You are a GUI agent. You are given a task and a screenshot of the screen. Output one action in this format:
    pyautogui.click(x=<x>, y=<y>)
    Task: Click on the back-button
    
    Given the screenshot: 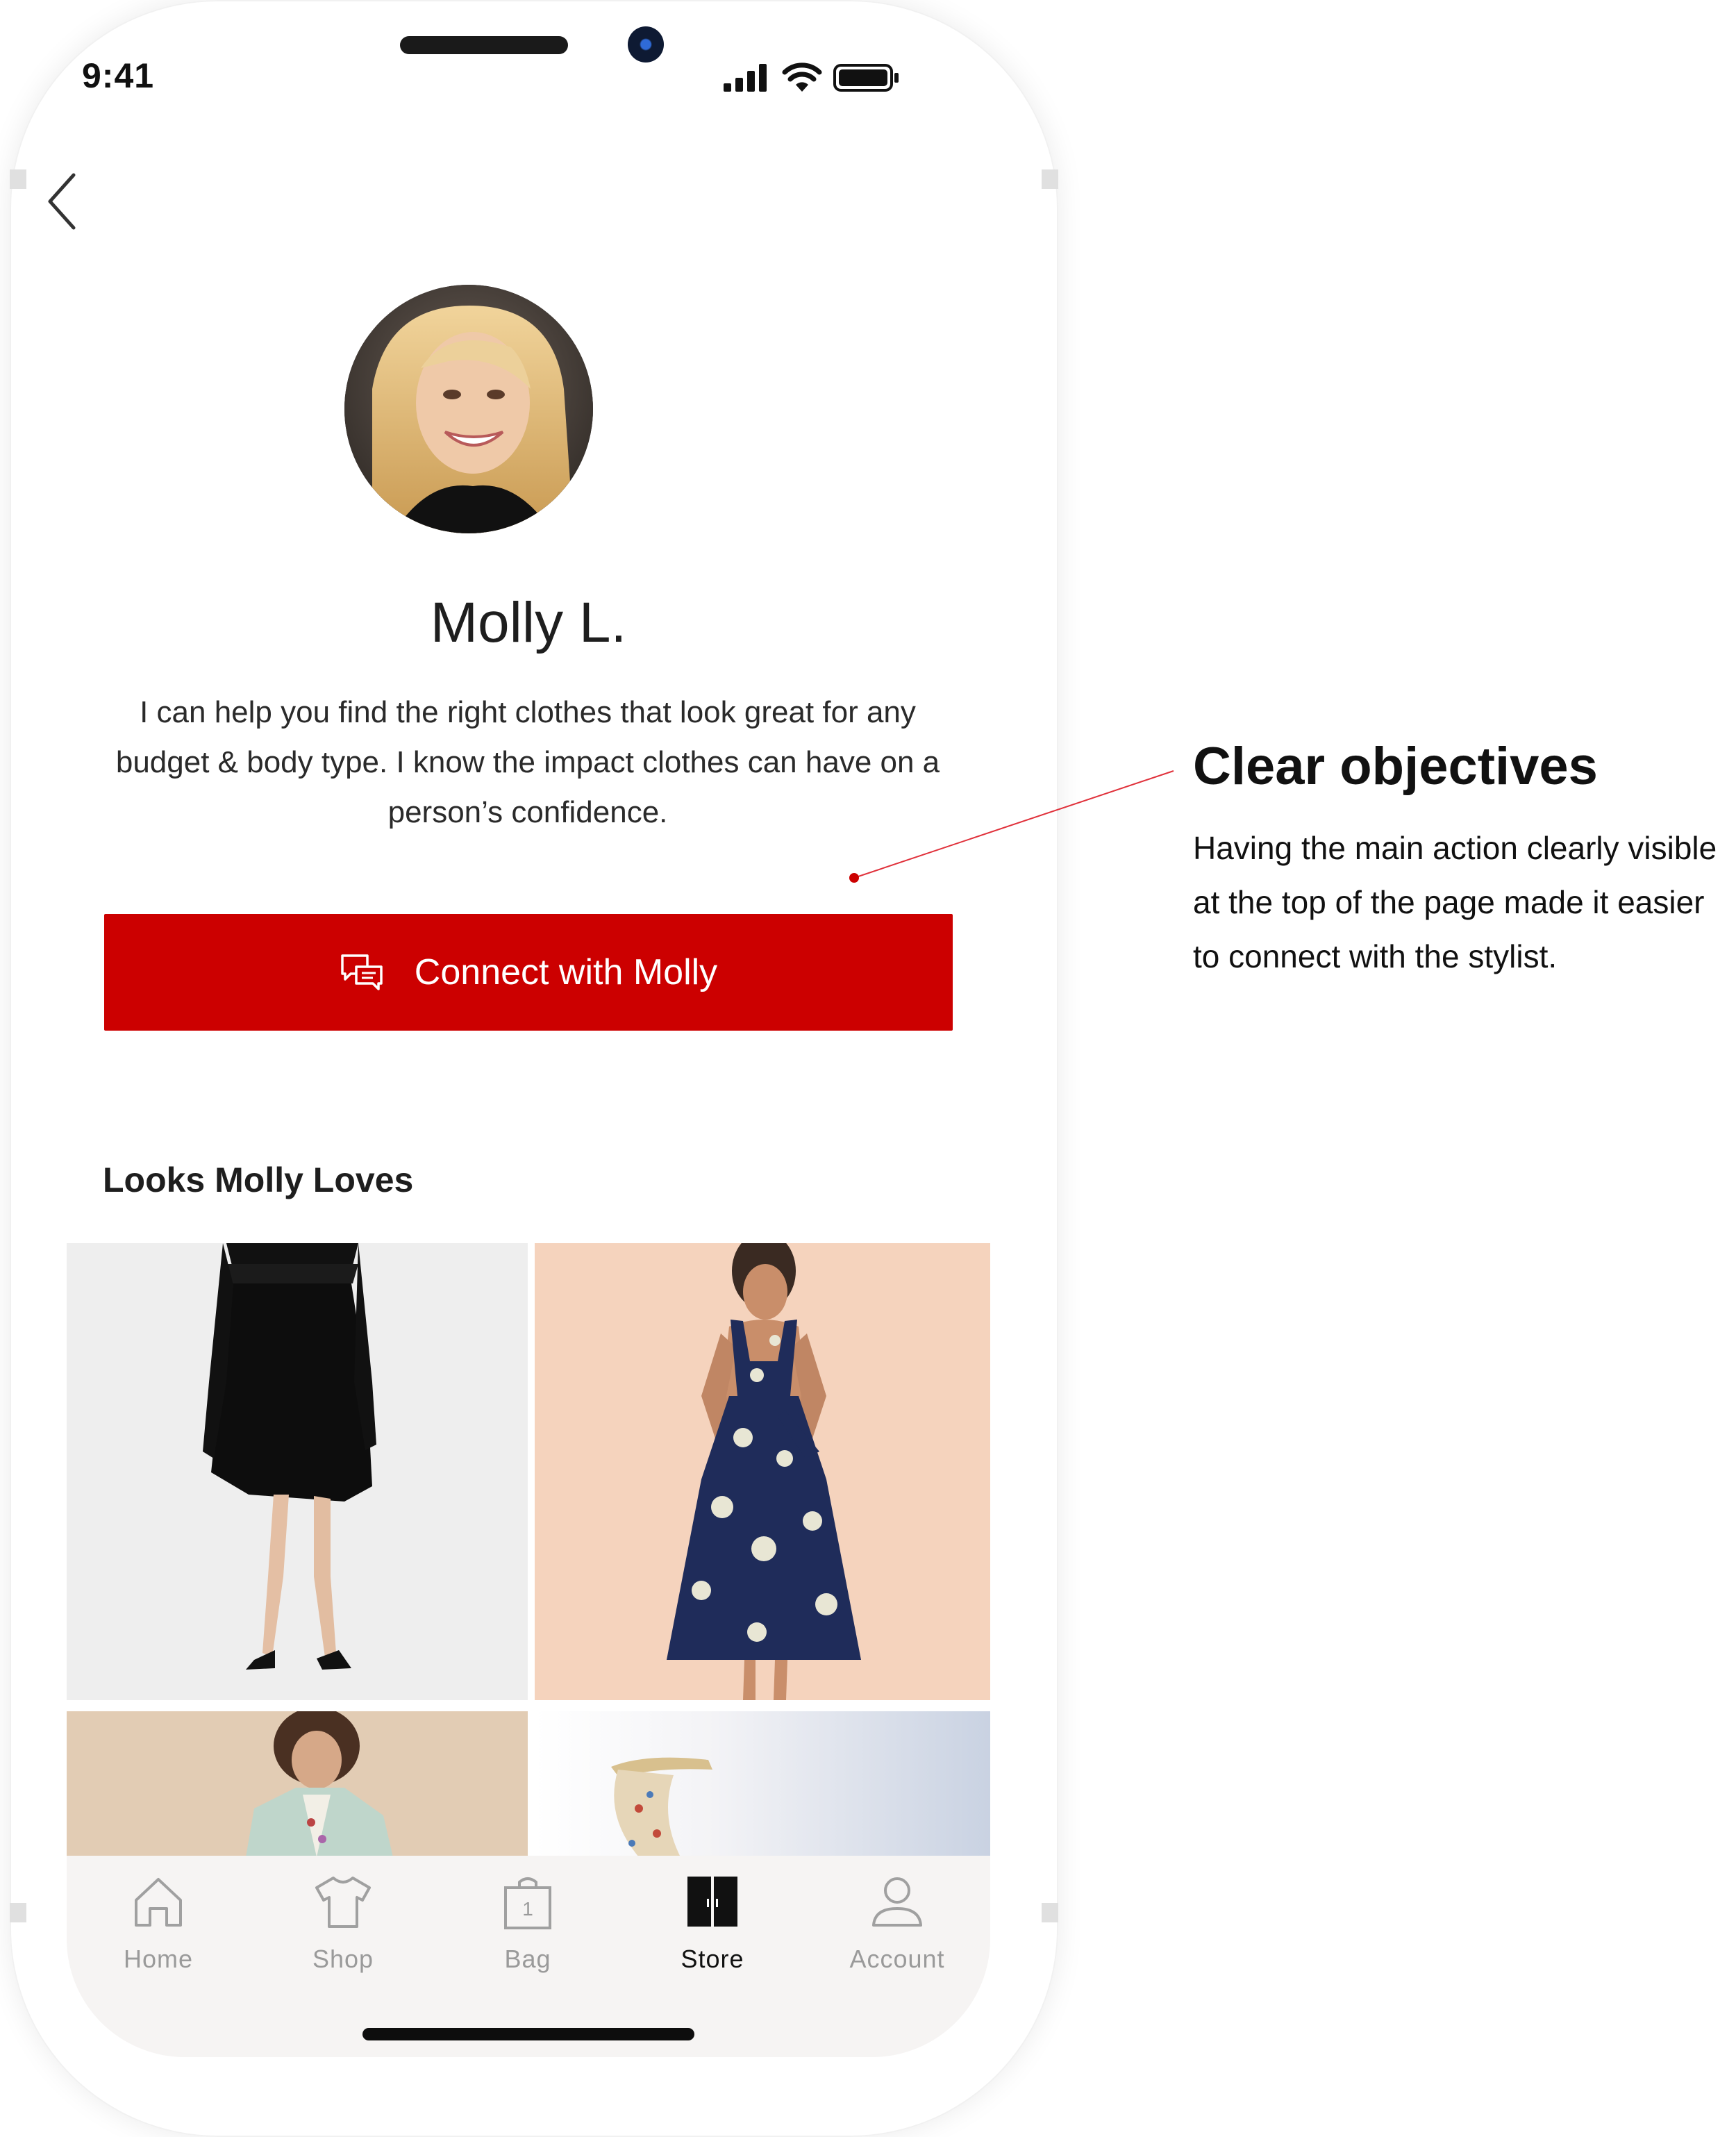 What is the action you would take?
    pyautogui.click(x=62, y=201)
    